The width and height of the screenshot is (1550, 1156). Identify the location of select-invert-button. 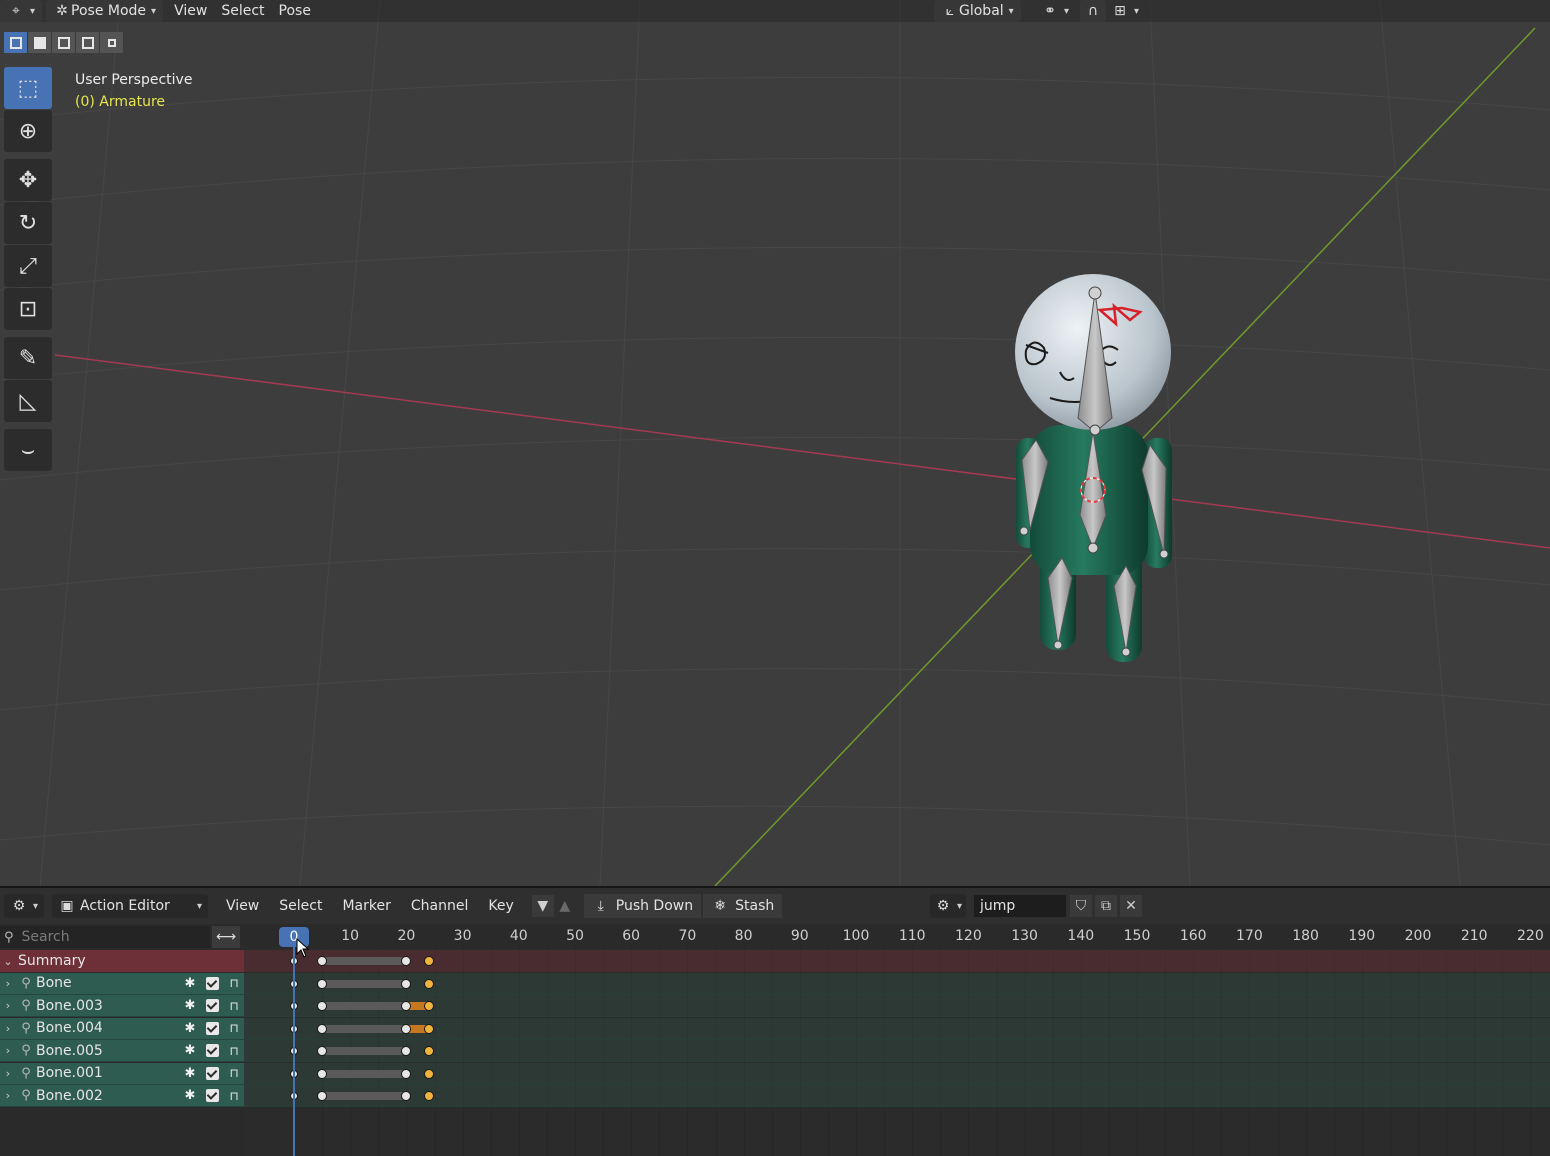
(88, 42).